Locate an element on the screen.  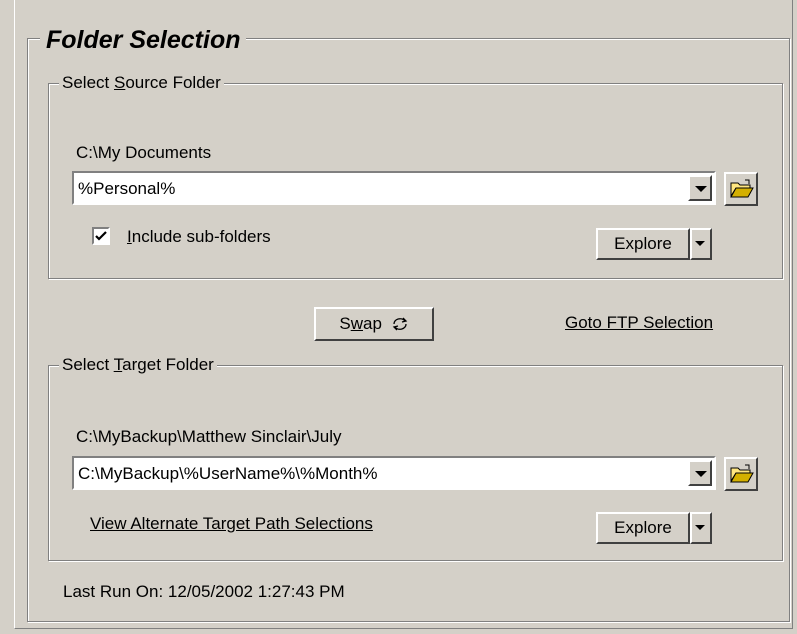
source-browse-folder-button is located at coordinates (741, 189).